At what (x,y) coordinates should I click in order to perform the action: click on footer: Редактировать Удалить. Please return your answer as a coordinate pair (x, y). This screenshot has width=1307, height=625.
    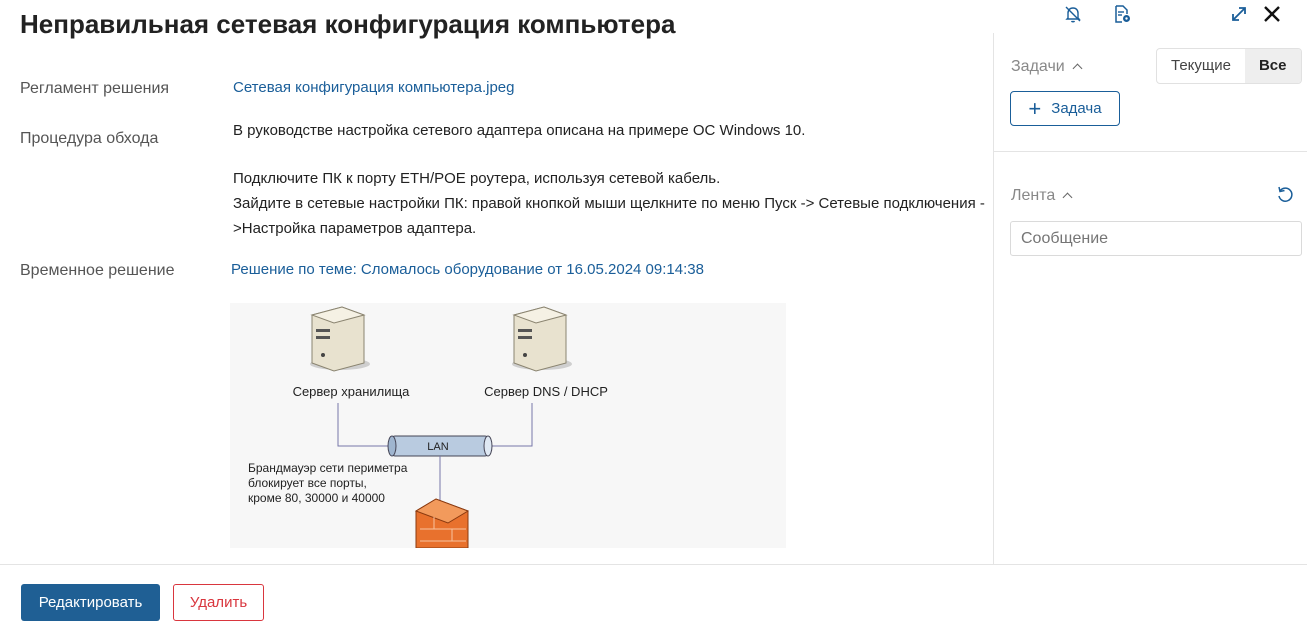
    Looking at the image, I should click on (653, 594).